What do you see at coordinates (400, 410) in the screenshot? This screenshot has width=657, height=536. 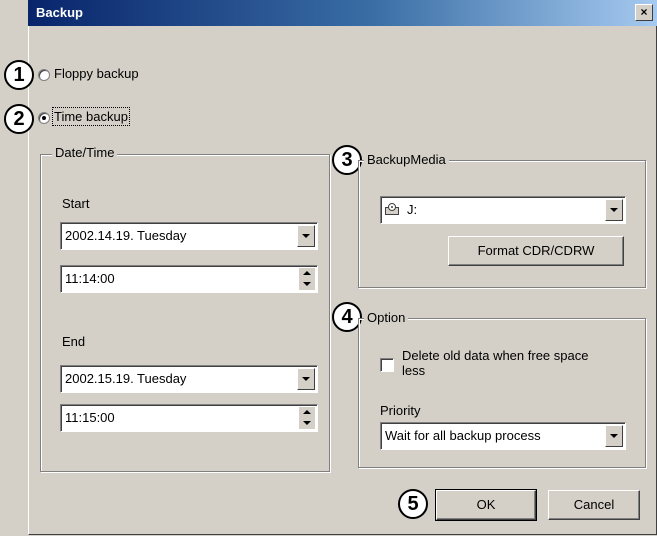 I see `priority-label: Priority` at bounding box center [400, 410].